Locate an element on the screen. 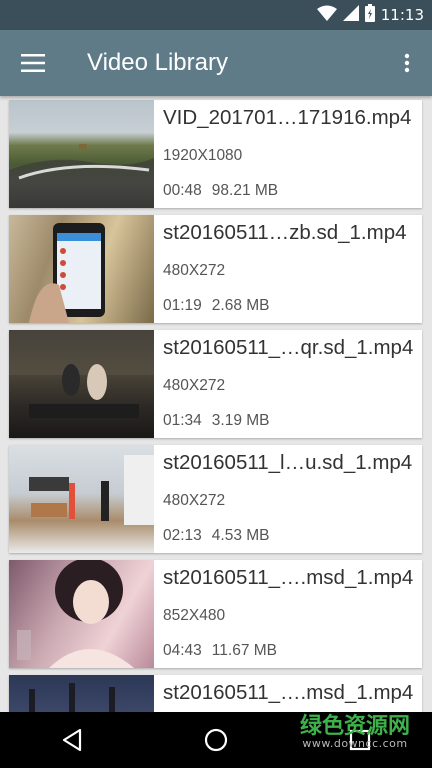 The image size is (432, 768). video-info: st20160511_….msd_1.mp4 is located at coordinates (288, 693).